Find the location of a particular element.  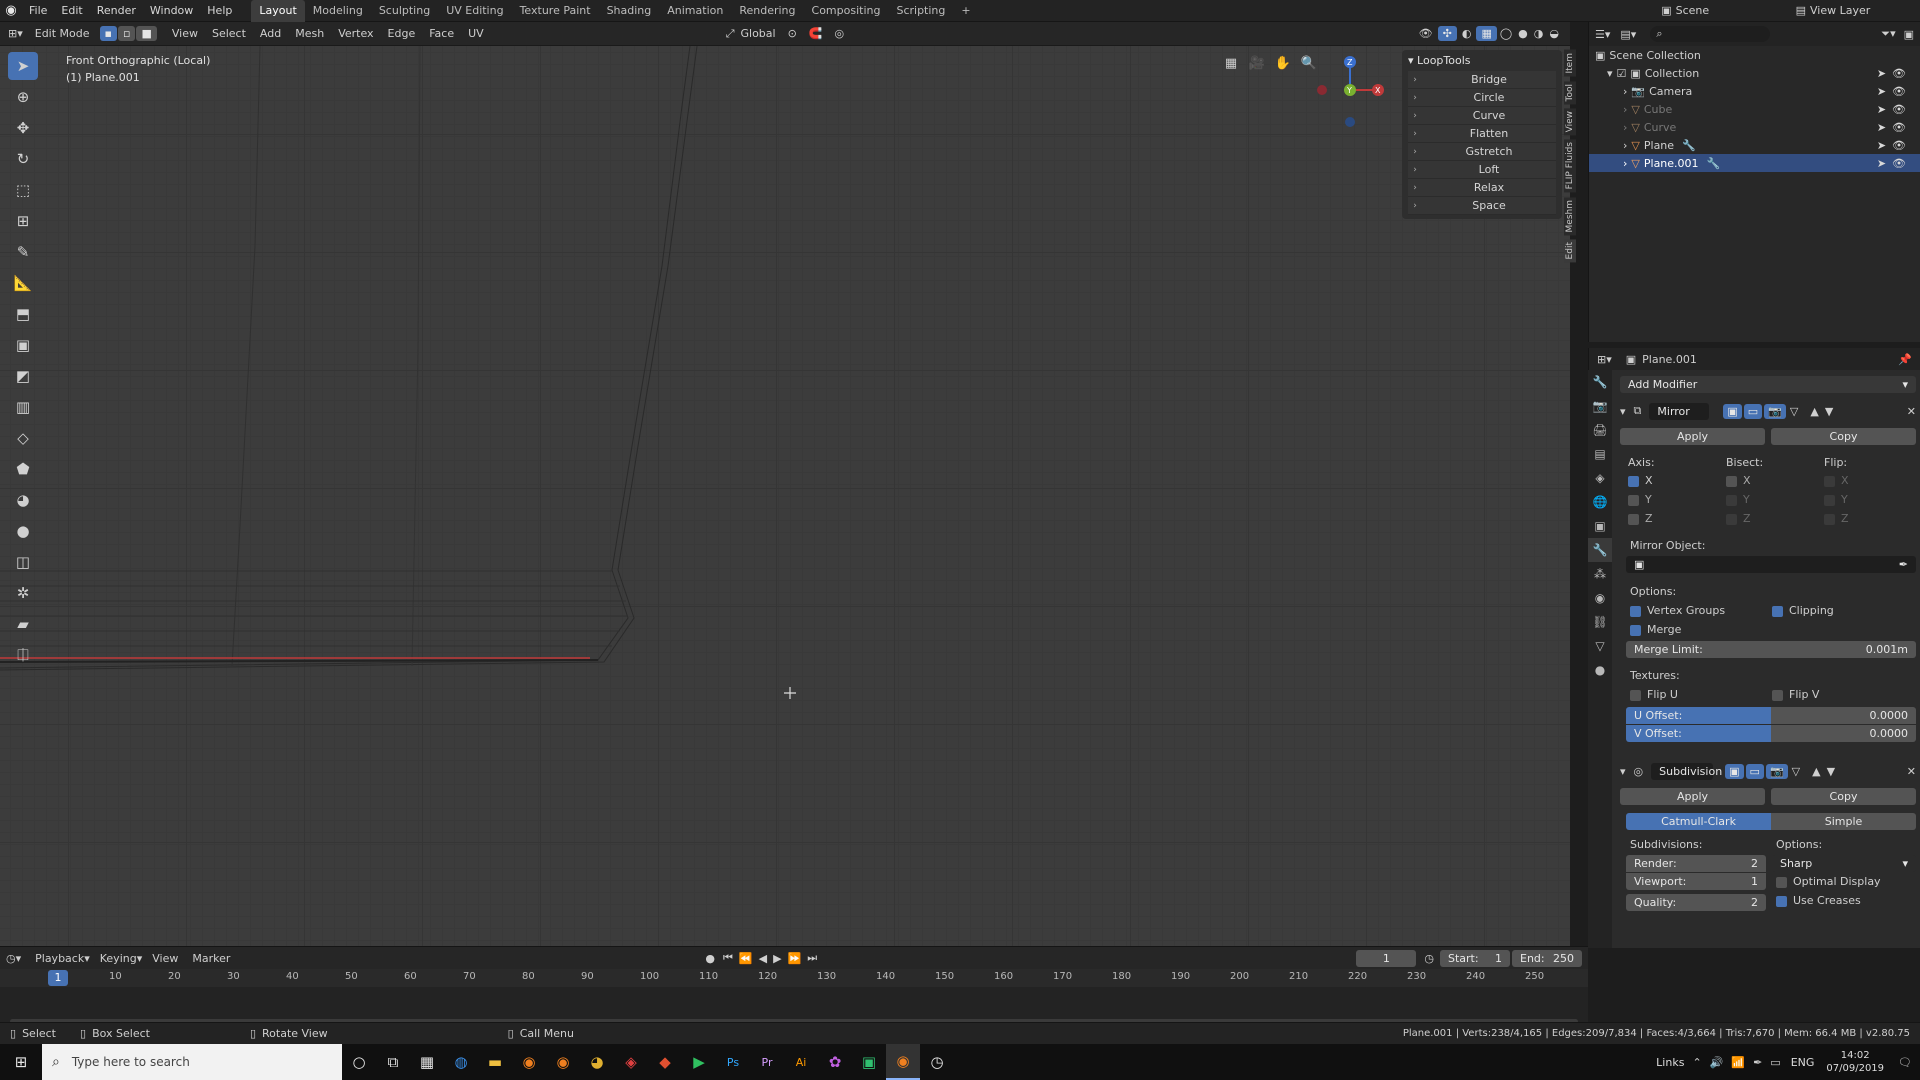

subdivision-name-field: Subdivision is located at coordinates (1686, 771).